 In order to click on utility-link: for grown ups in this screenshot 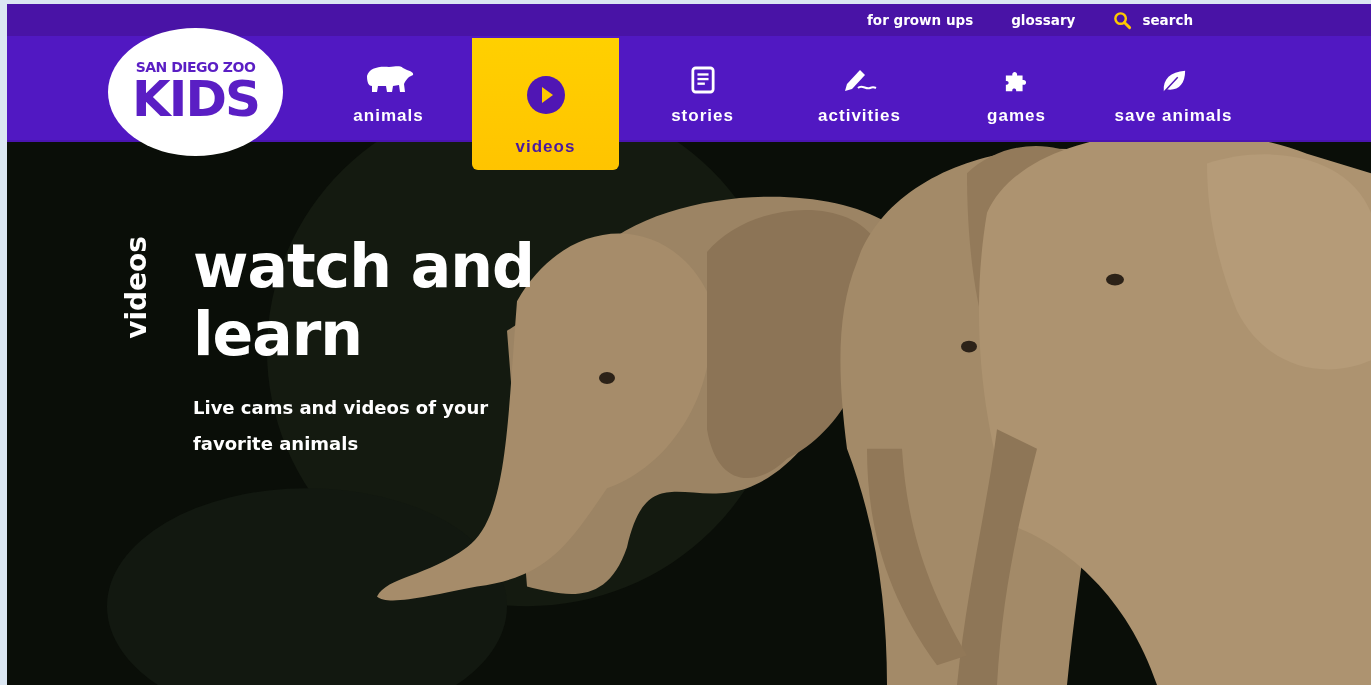, I will do `click(920, 20)`.